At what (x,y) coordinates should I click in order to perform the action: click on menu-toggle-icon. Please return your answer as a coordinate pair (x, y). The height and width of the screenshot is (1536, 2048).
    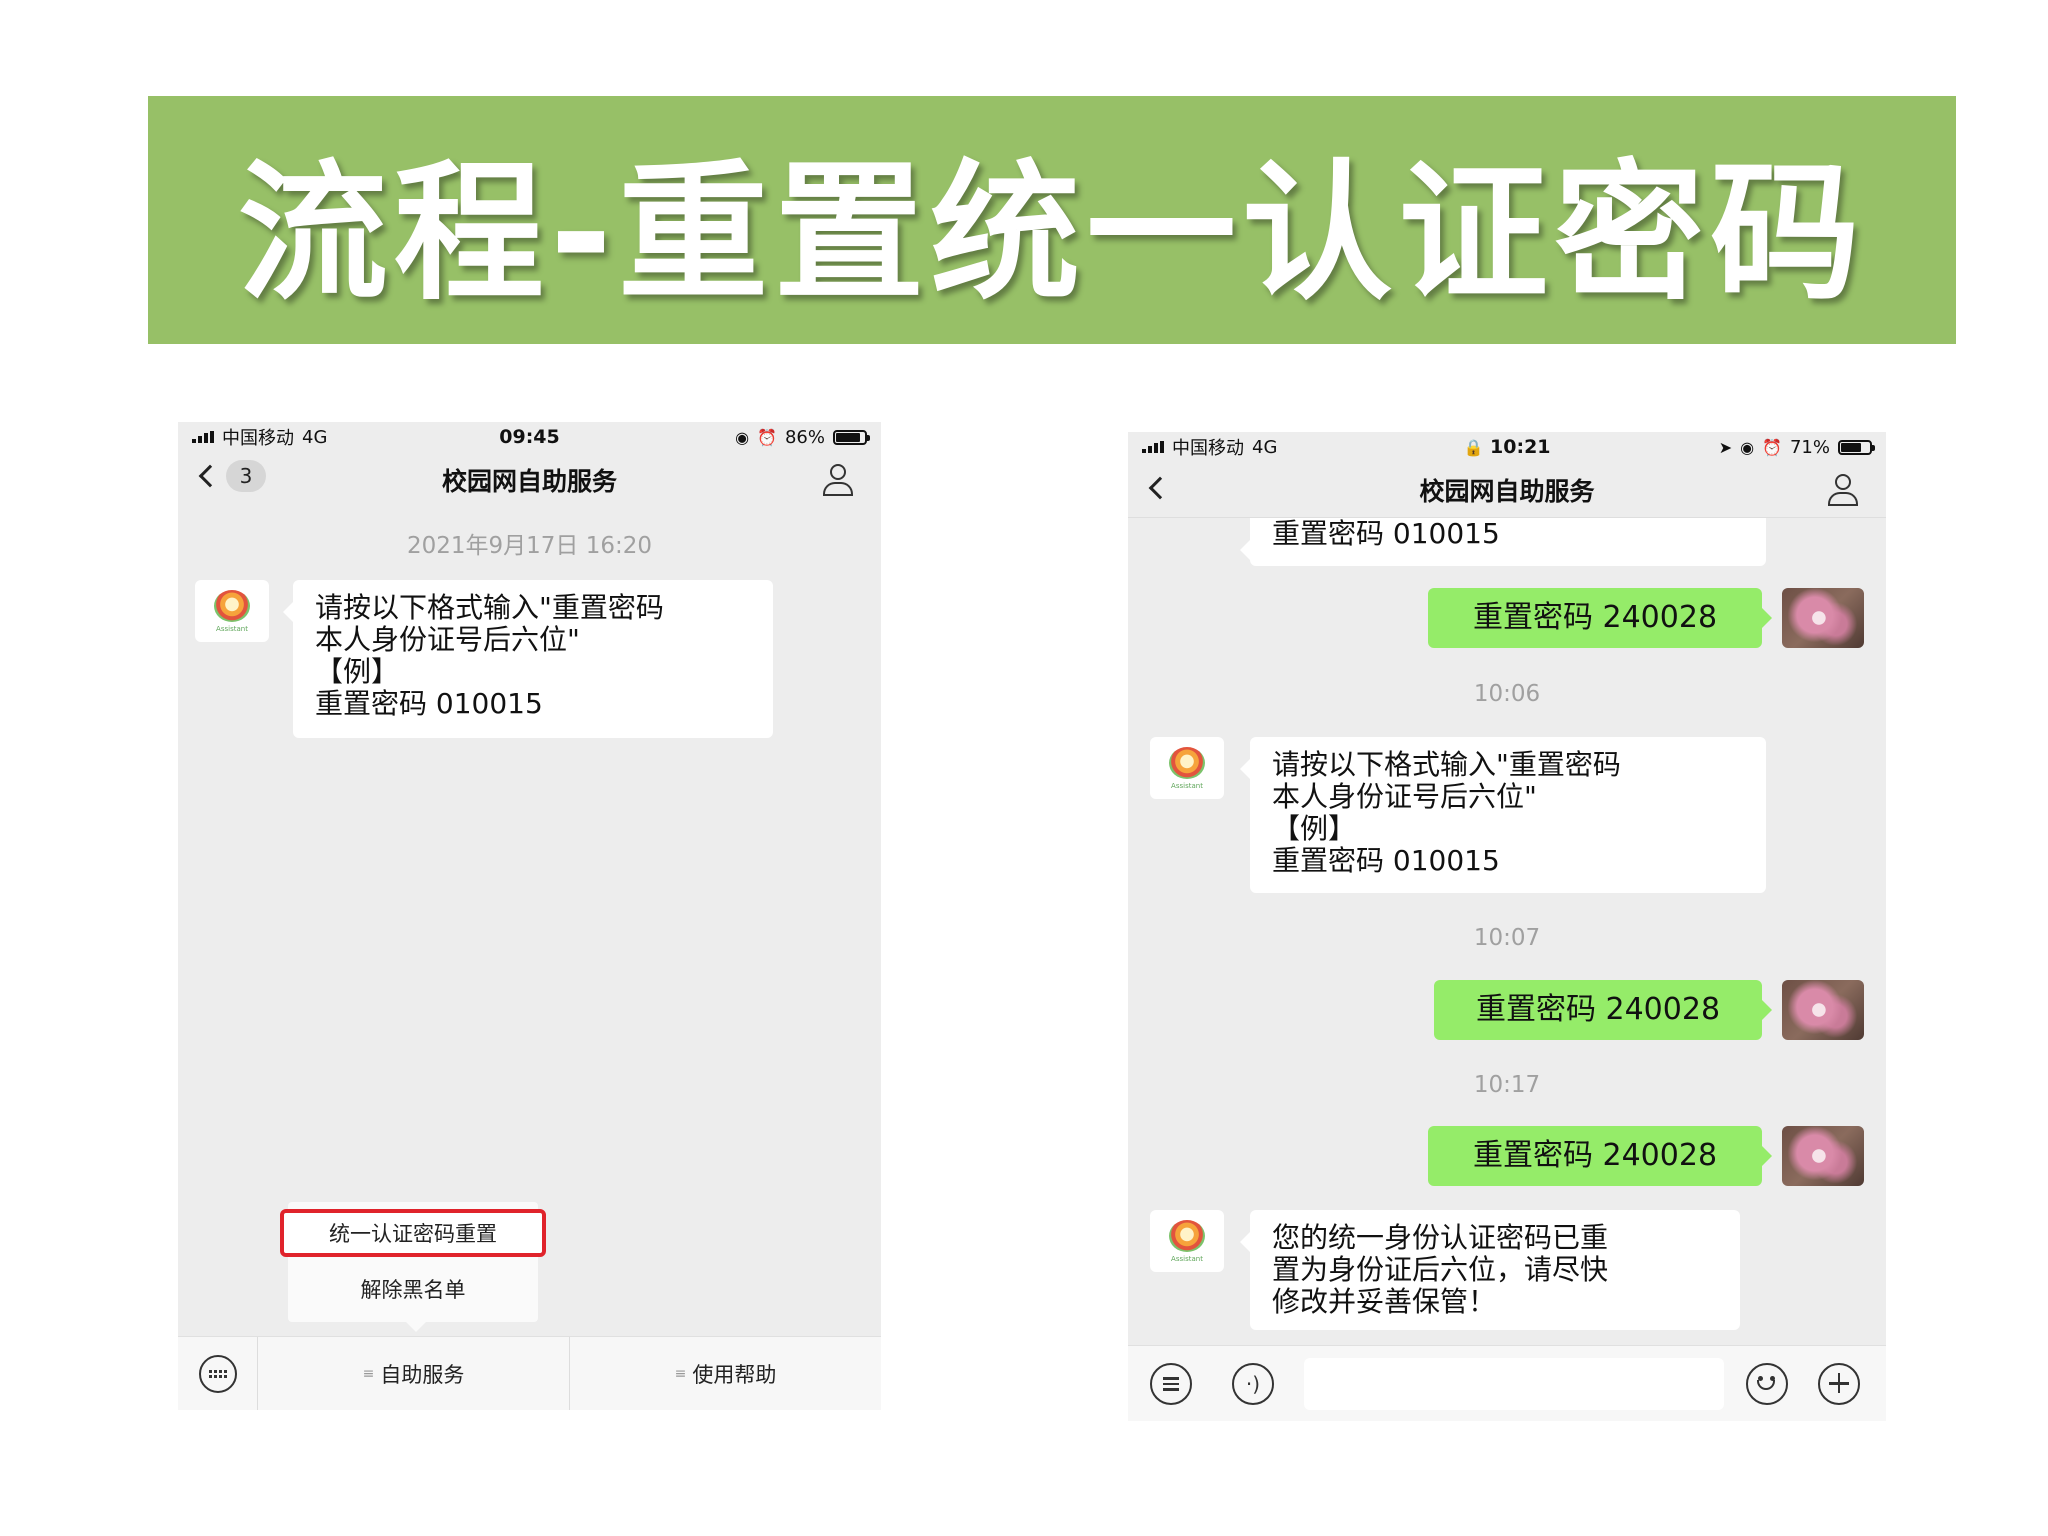
    Looking at the image, I should click on (1171, 1384).